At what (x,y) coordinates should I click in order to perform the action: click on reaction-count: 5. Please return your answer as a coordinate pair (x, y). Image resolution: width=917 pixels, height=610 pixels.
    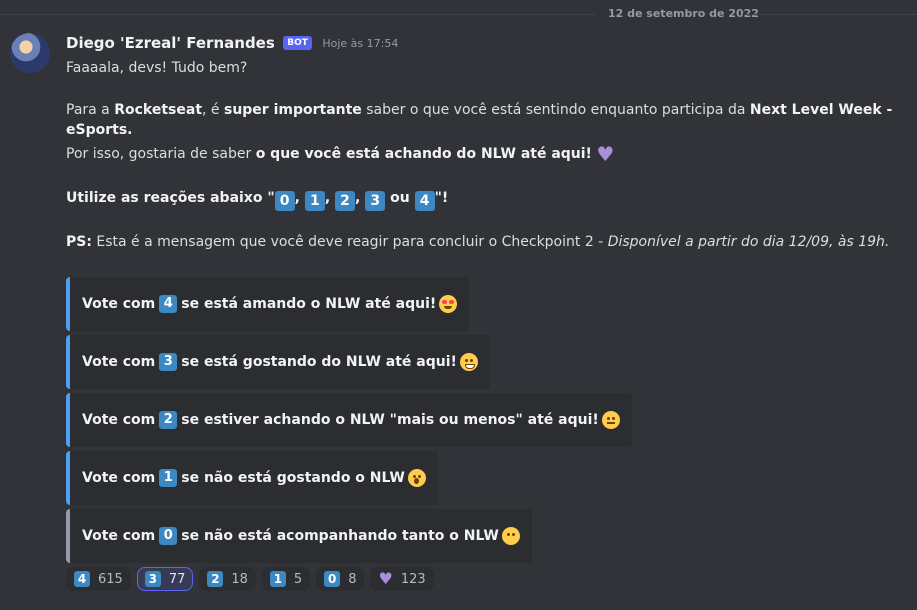
    Looking at the image, I should click on (298, 579).